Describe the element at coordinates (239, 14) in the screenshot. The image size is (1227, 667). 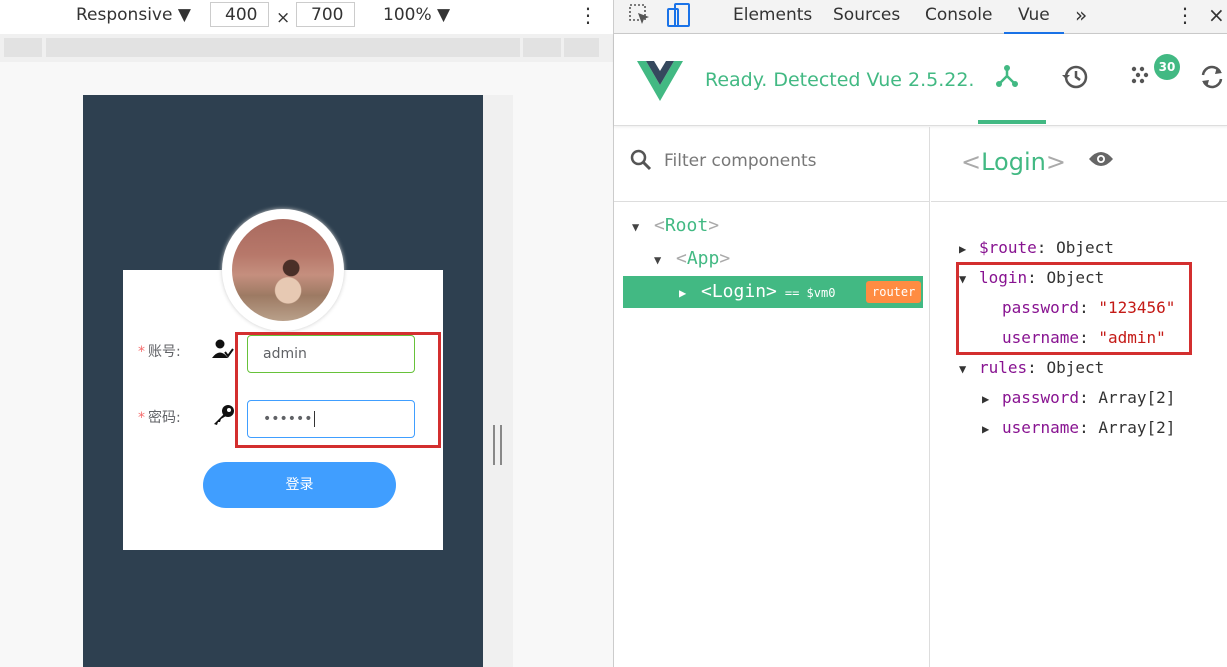
I see `viewport-width-input` at that location.